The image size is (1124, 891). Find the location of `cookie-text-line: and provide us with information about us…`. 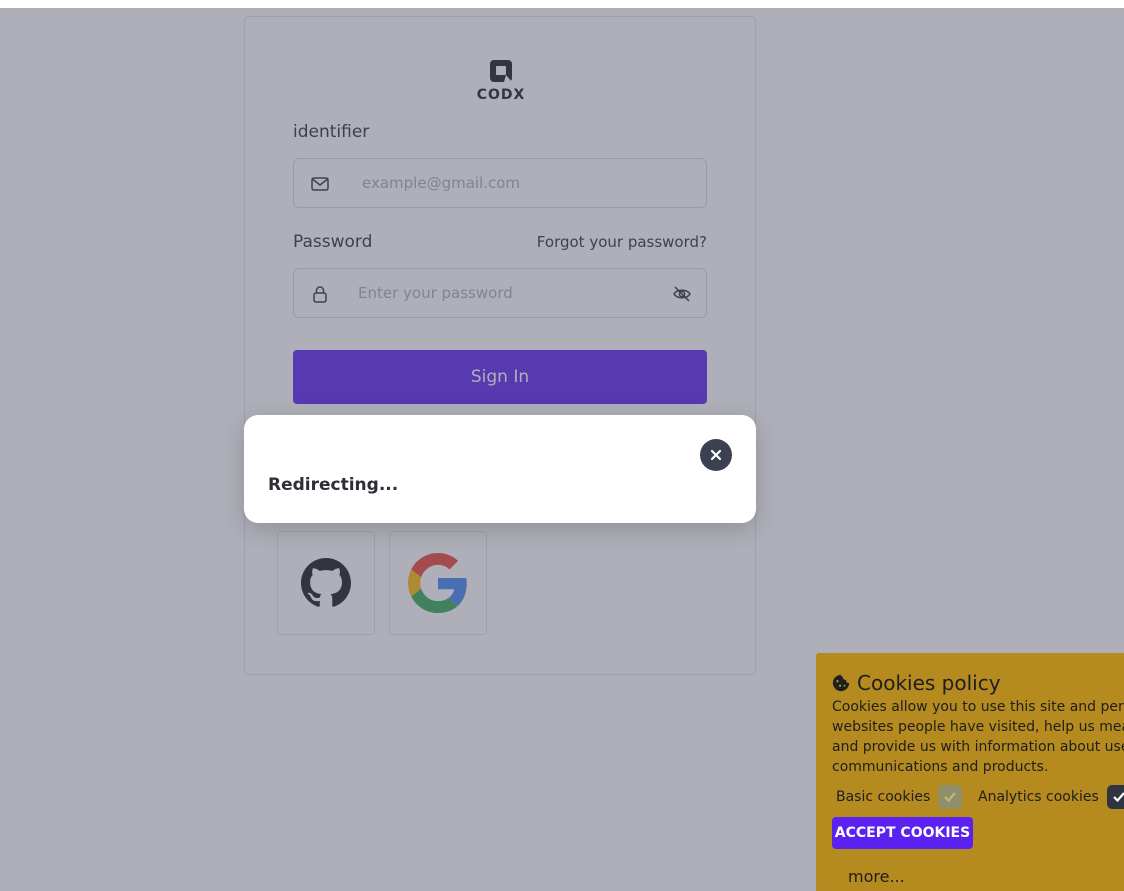

cookie-text-line: and provide us with information about us… is located at coordinates (978, 747).